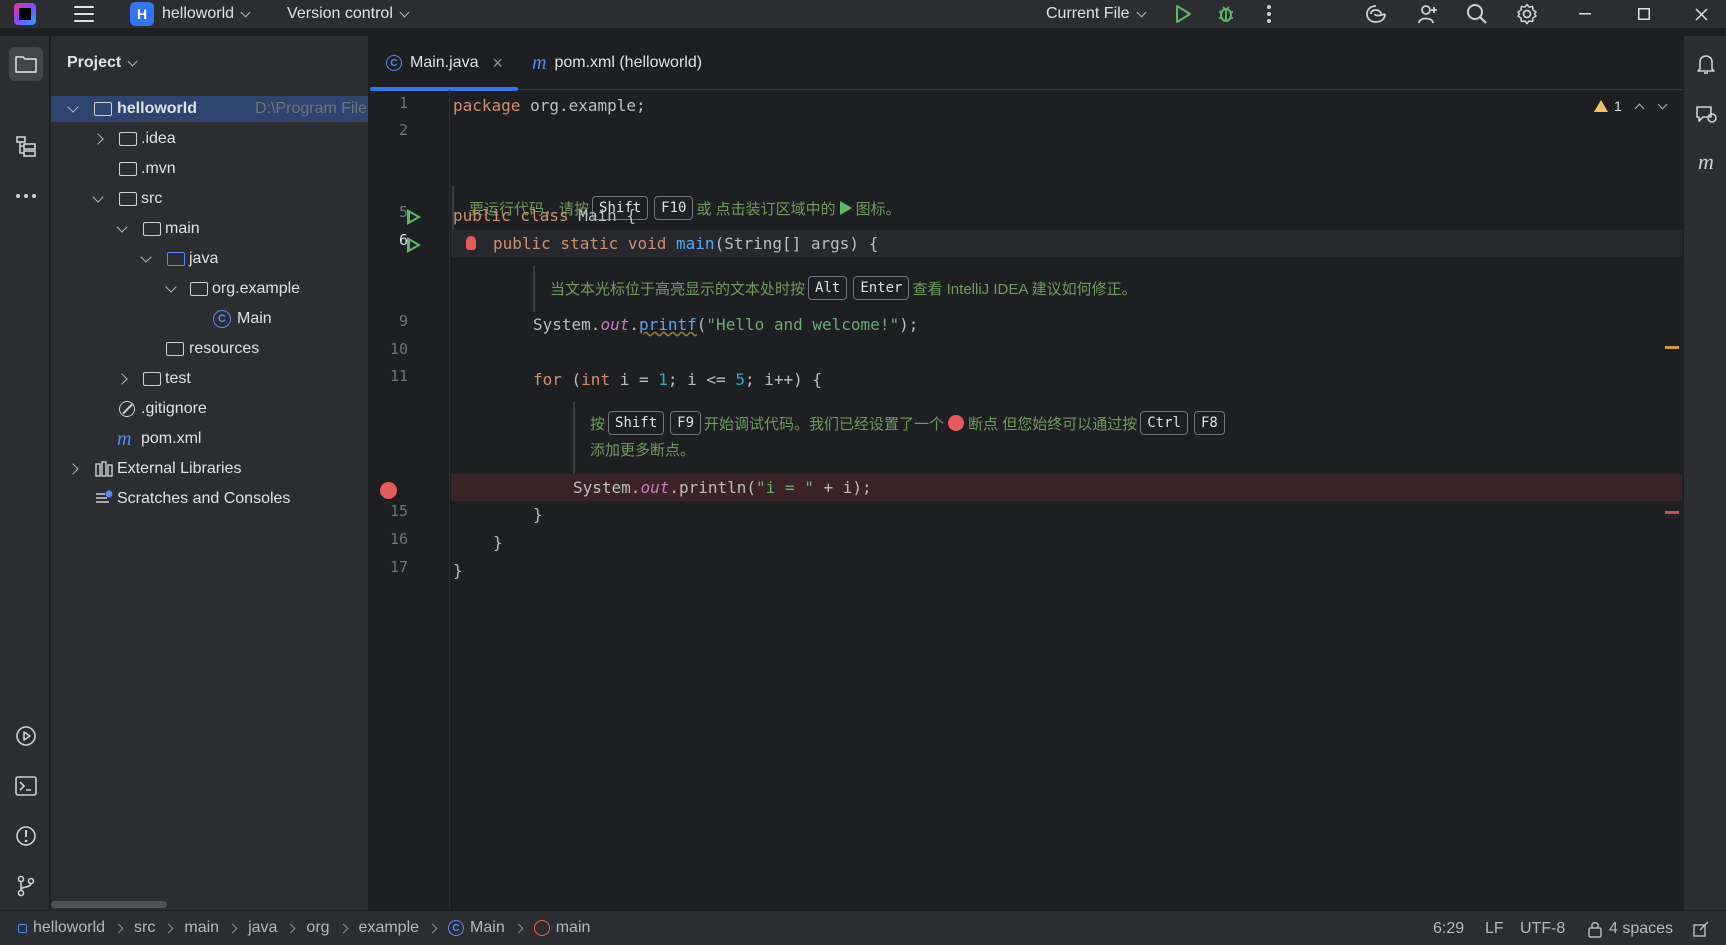 Image resolution: width=1726 pixels, height=945 pixels. Describe the element at coordinates (256, 288) in the screenshot. I see `tree-label: org.example` at that location.